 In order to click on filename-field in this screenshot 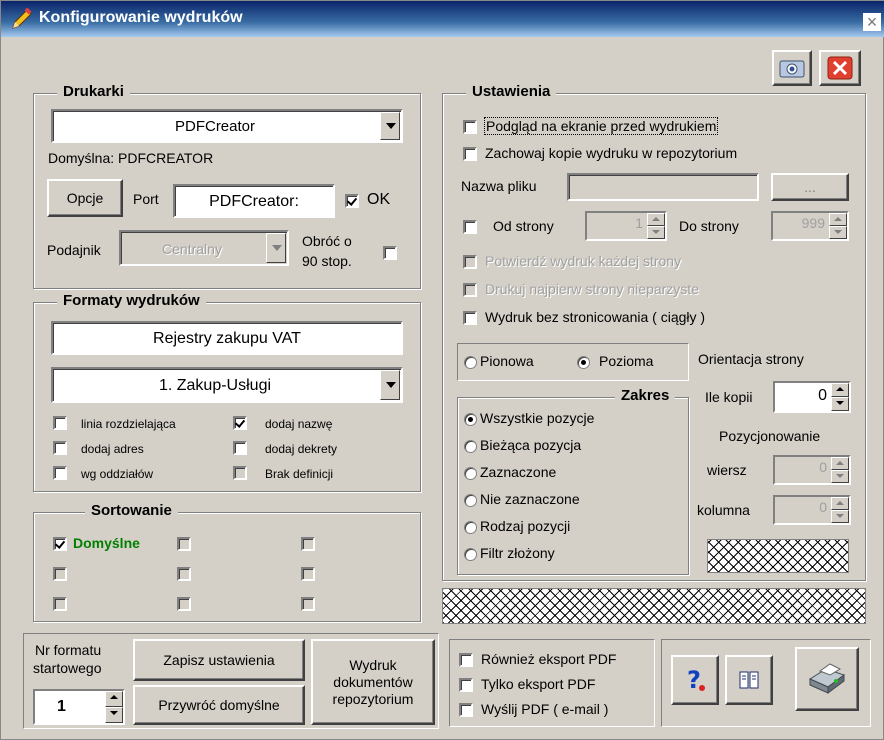, I will do `click(663, 187)`.